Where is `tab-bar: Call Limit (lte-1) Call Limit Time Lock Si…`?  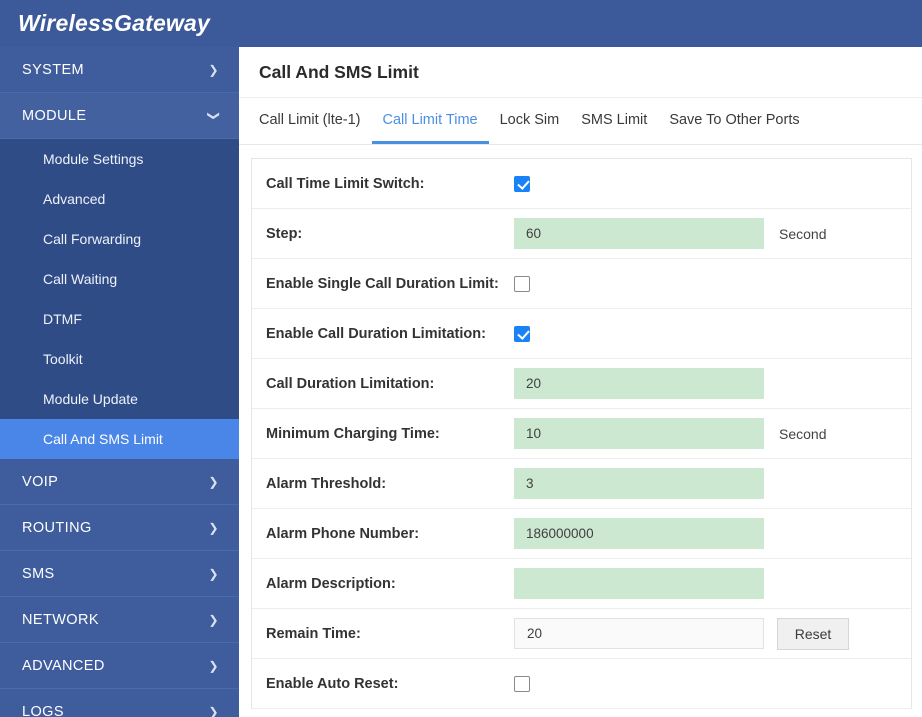
tab-bar: Call Limit (lte-1) Call Limit Time Lock Si… is located at coordinates (580, 121).